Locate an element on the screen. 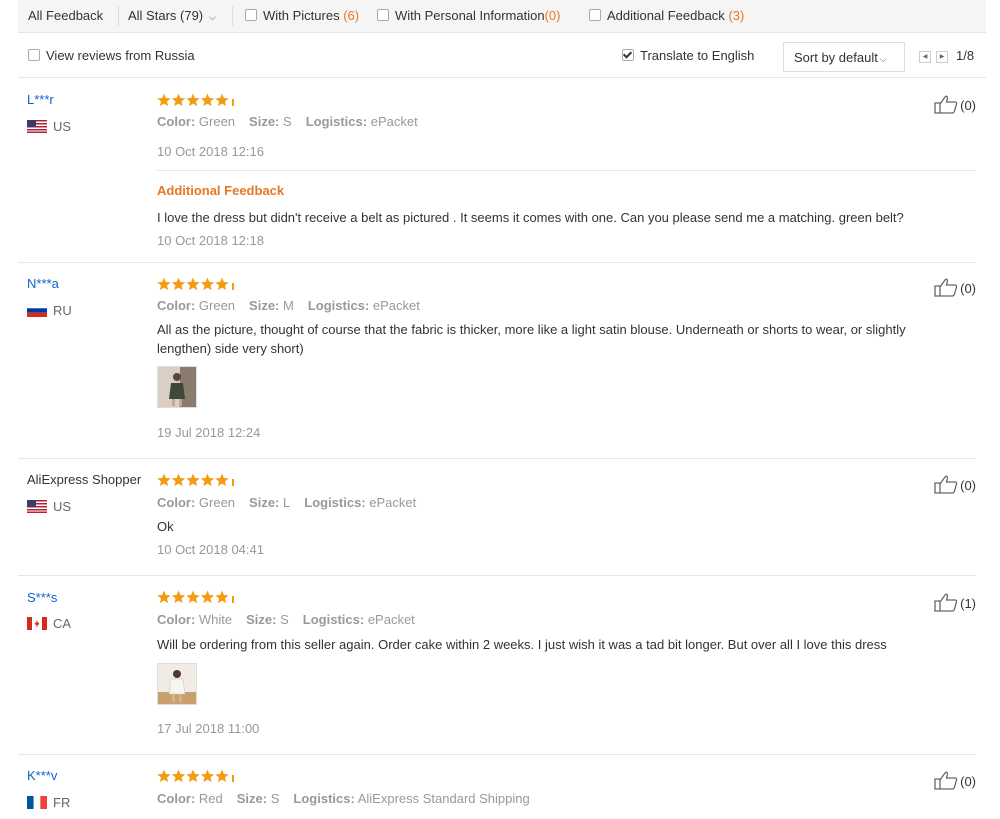 Image resolution: width=1000 pixels, height=819 pixels. size-value: S is located at coordinates (284, 619).